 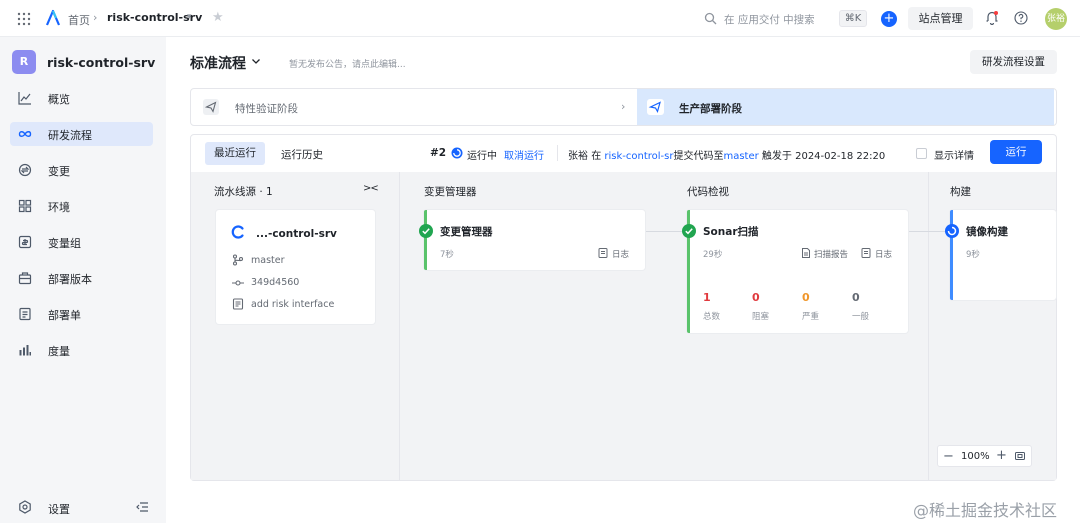 I want to click on run-action: 提交代码至, so click(x=698, y=156).